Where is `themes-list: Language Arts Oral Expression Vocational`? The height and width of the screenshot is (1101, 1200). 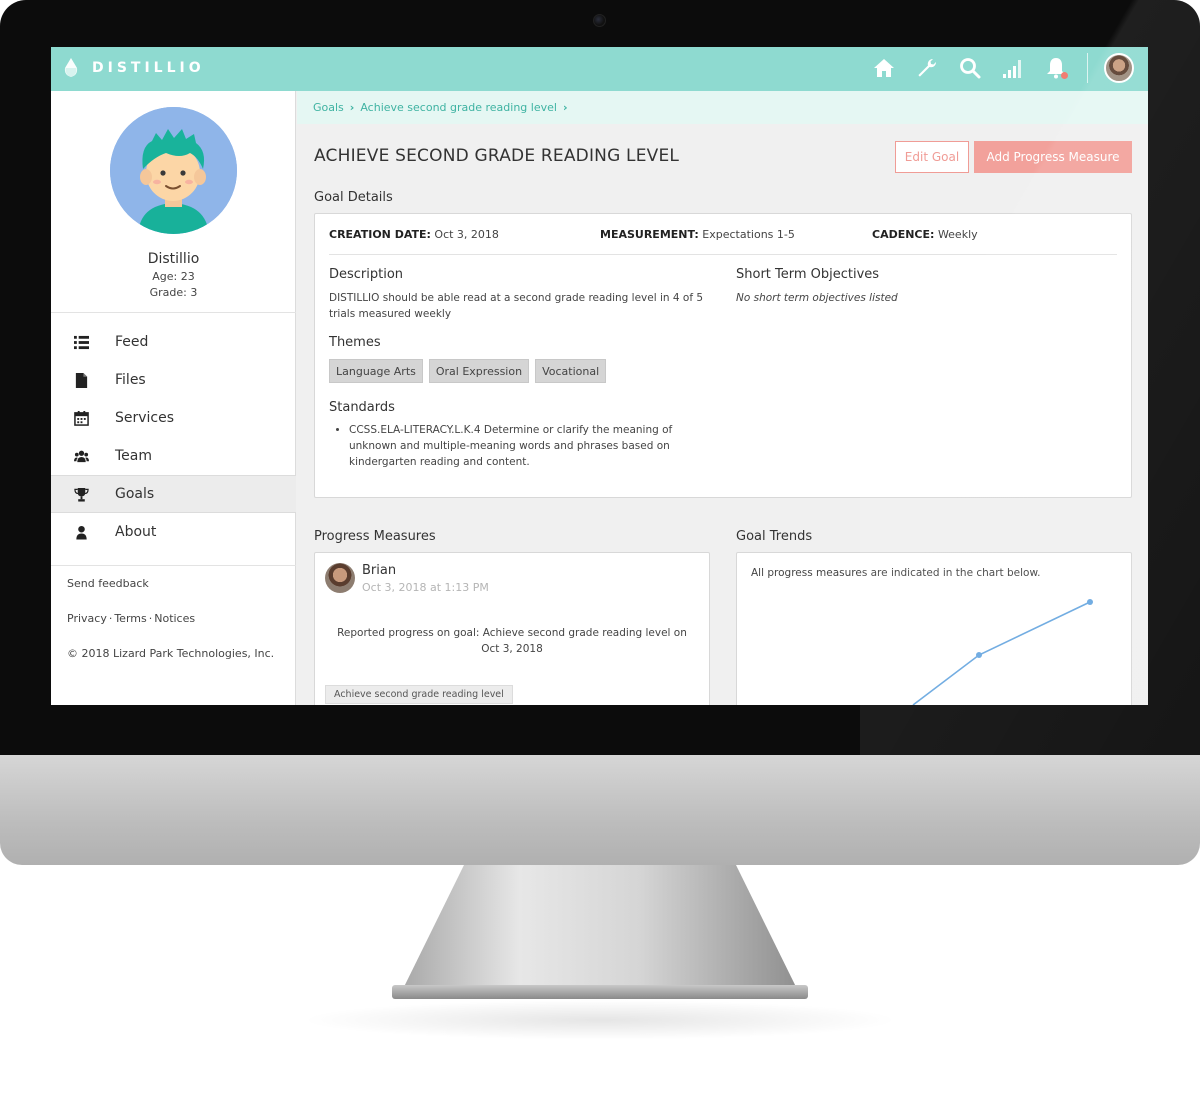 themes-list: Language Arts Oral Expression Vocational is located at coordinates (468, 371).